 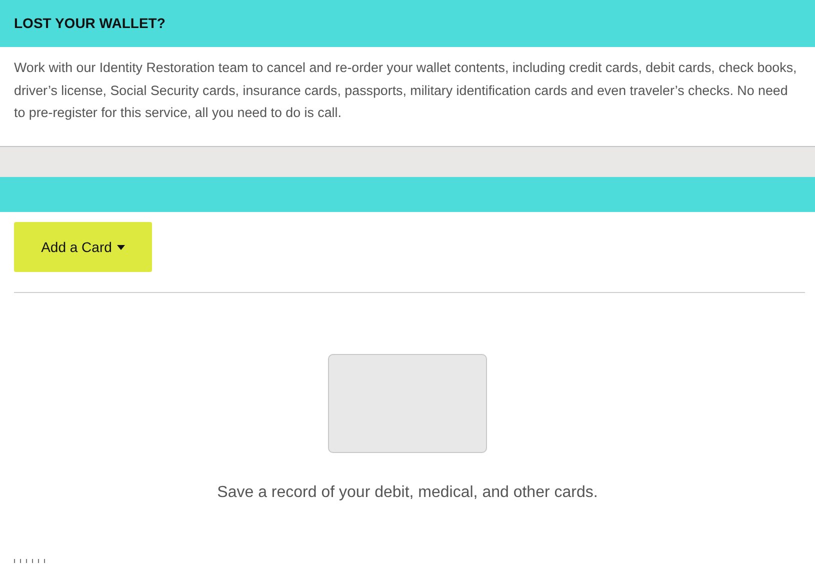 I want to click on section-title: LOST YOUR WALLET?, so click(x=90, y=23).